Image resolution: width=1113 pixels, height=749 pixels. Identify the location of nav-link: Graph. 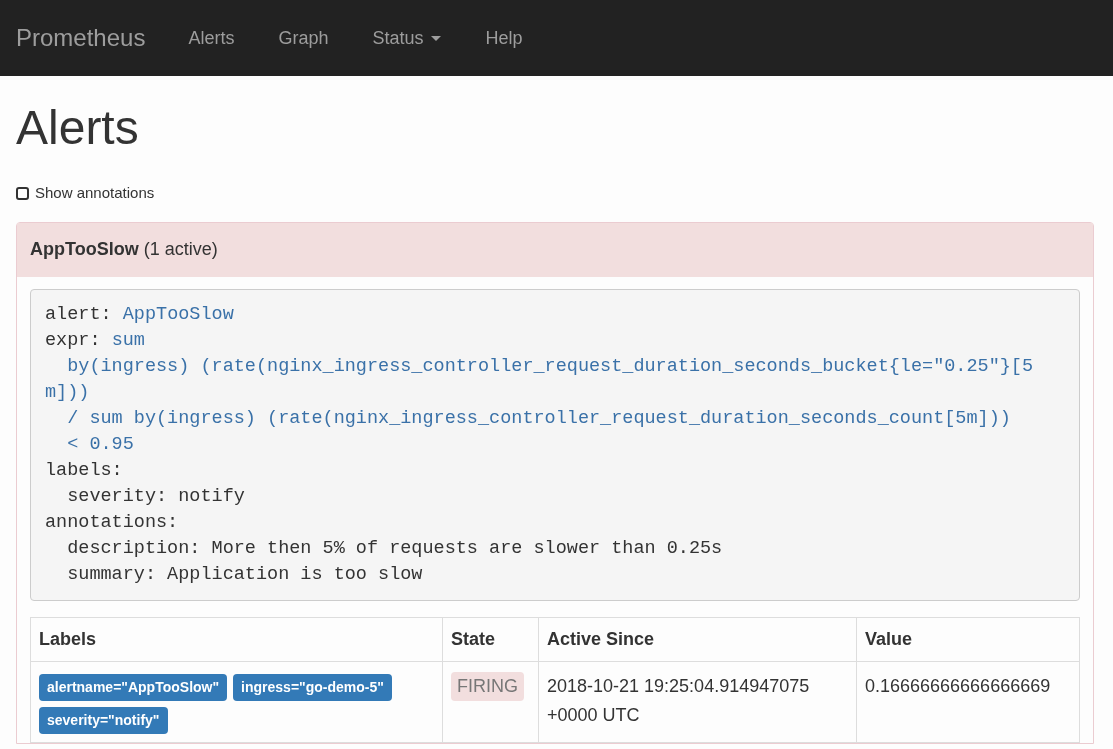
(303, 38).